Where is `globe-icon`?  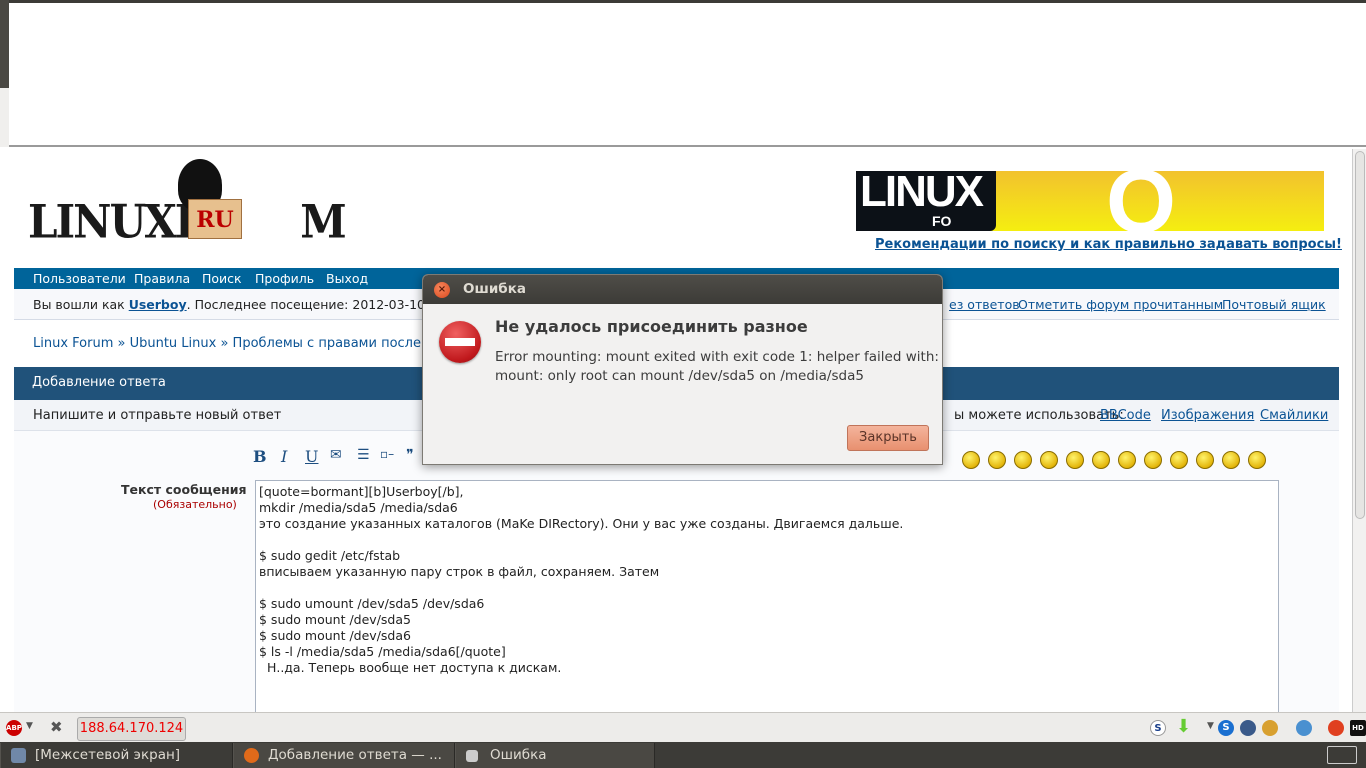
globe-icon is located at coordinates (1248, 728).